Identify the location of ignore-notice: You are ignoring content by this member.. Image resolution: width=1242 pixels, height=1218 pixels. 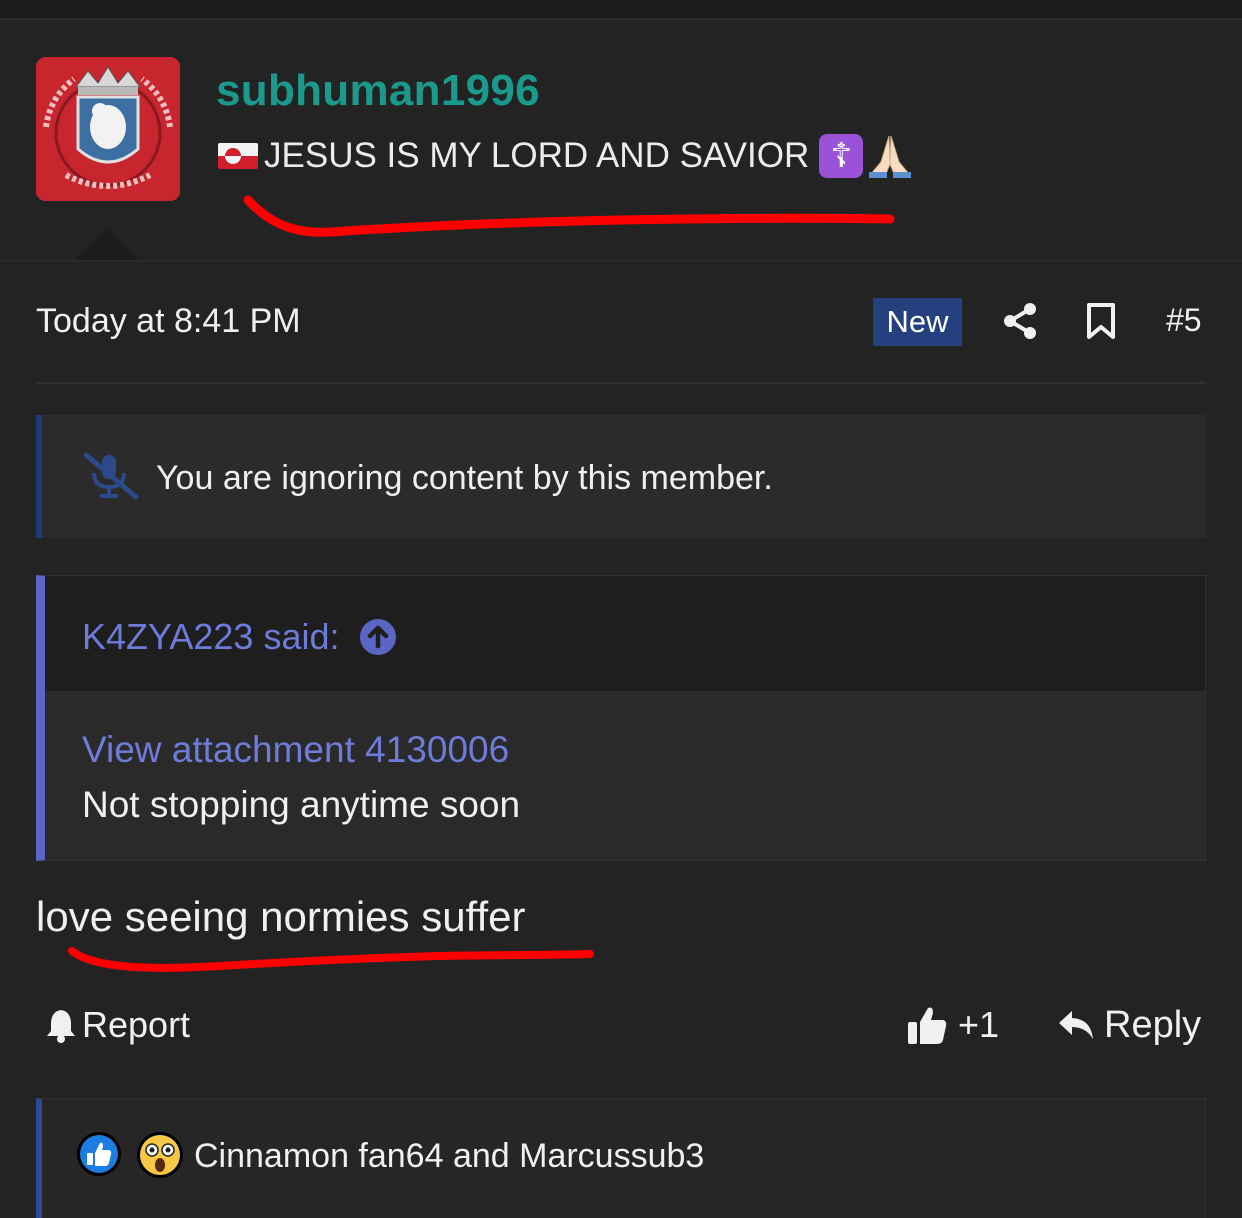
(621, 476).